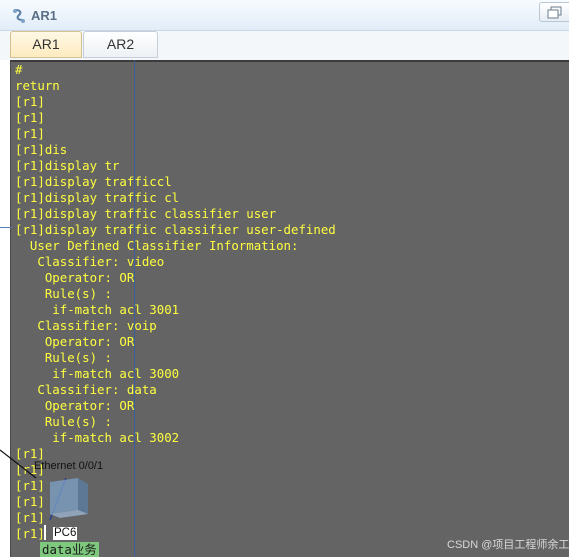 The width and height of the screenshot is (569, 557). I want to click on console-line: Classifier: video, so click(90, 261).